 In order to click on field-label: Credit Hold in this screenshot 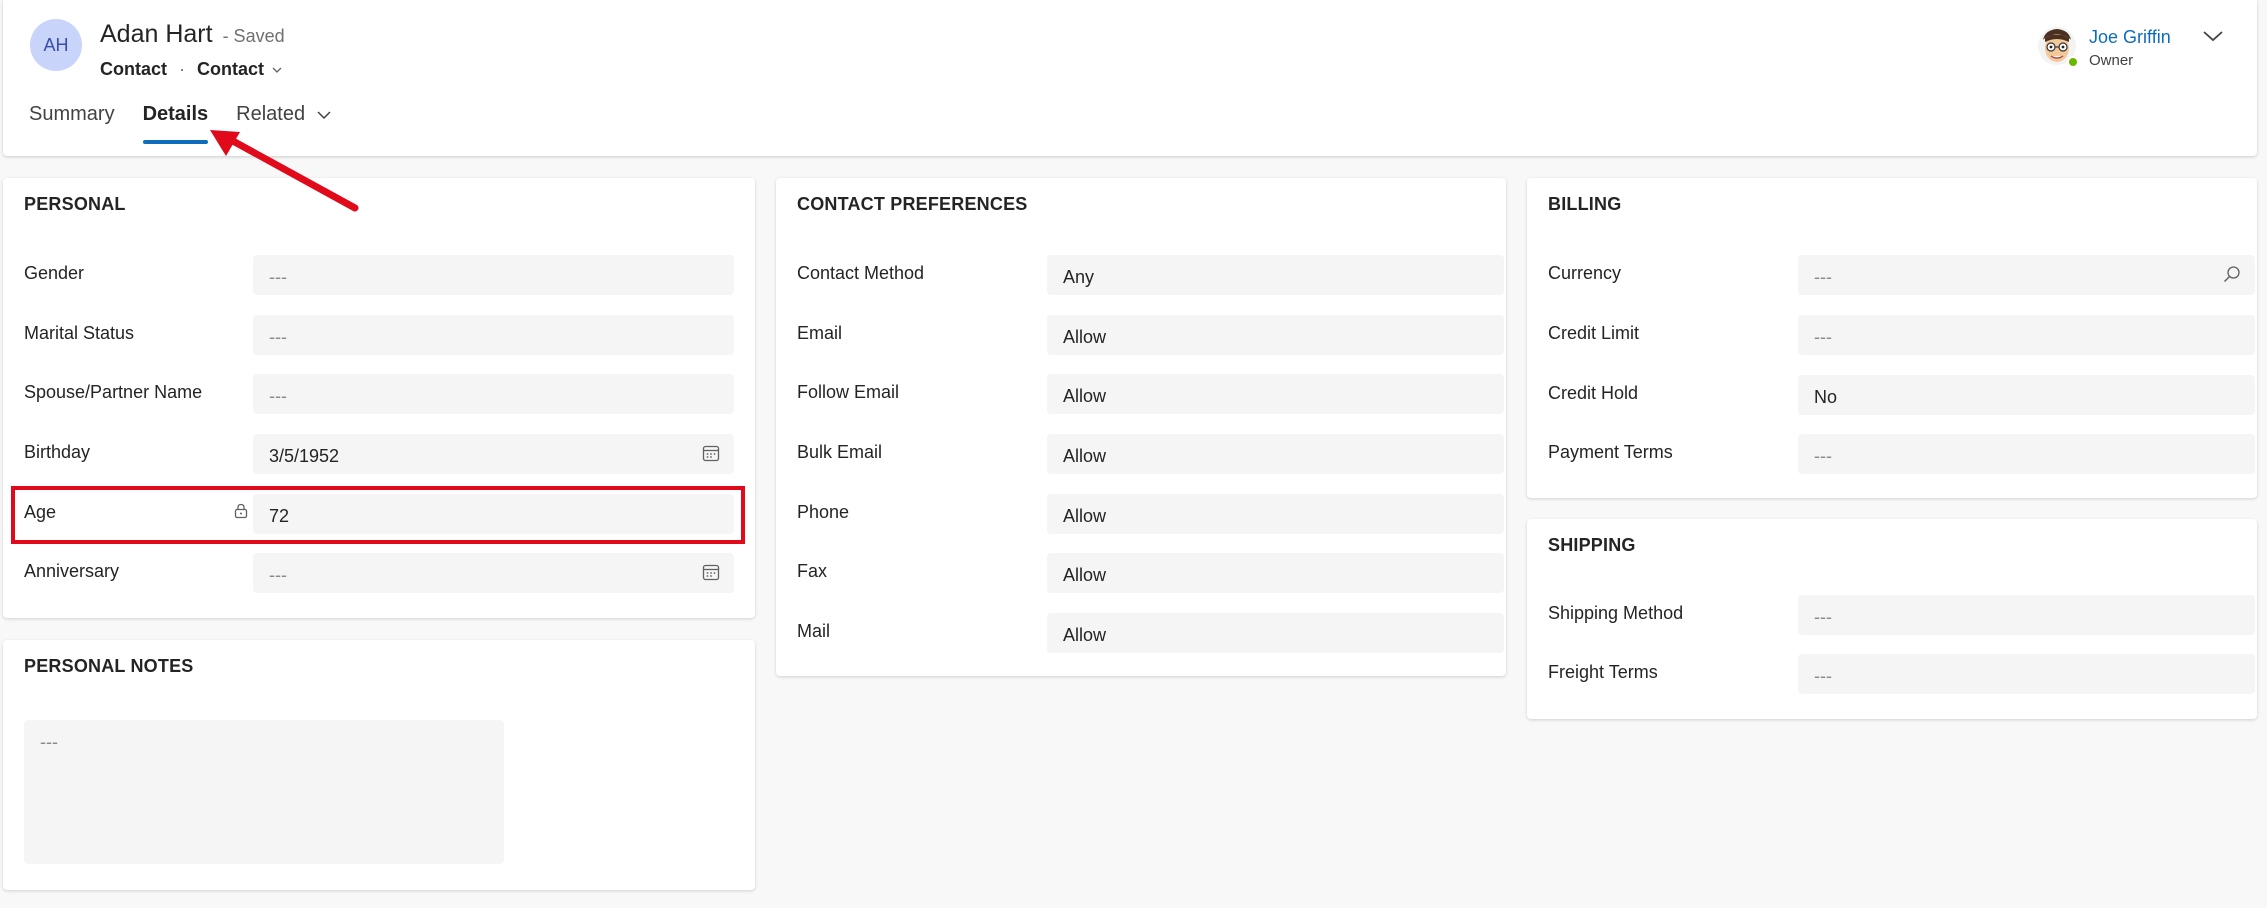, I will do `click(1593, 393)`.